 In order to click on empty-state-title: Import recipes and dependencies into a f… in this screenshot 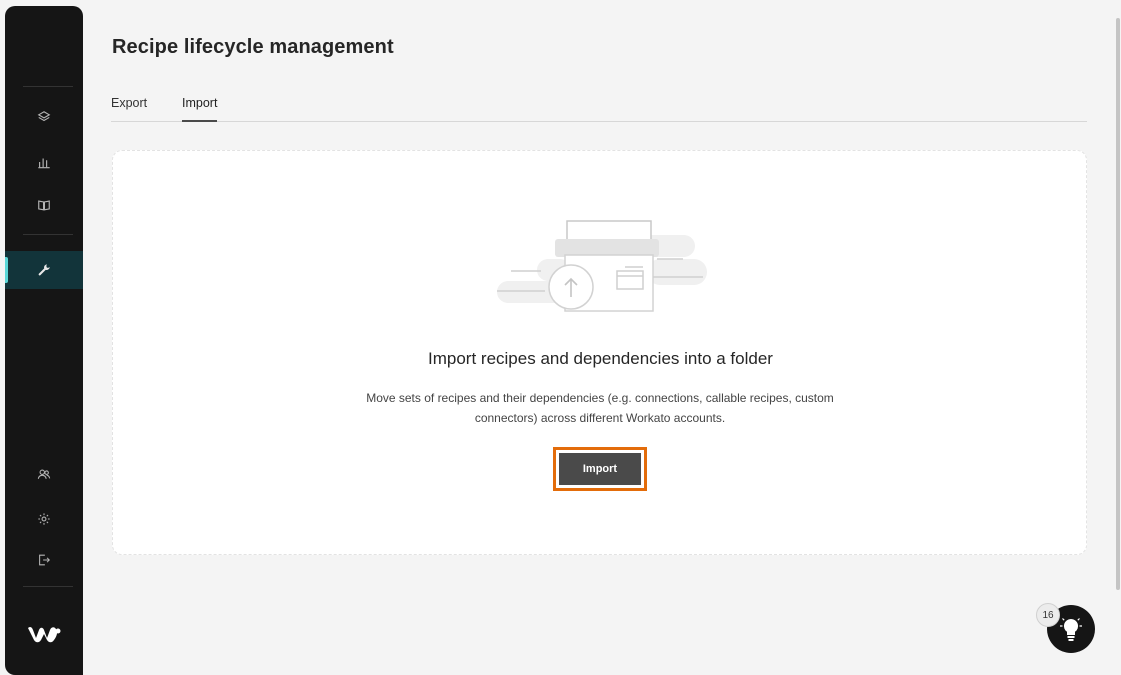, I will do `click(600, 358)`.